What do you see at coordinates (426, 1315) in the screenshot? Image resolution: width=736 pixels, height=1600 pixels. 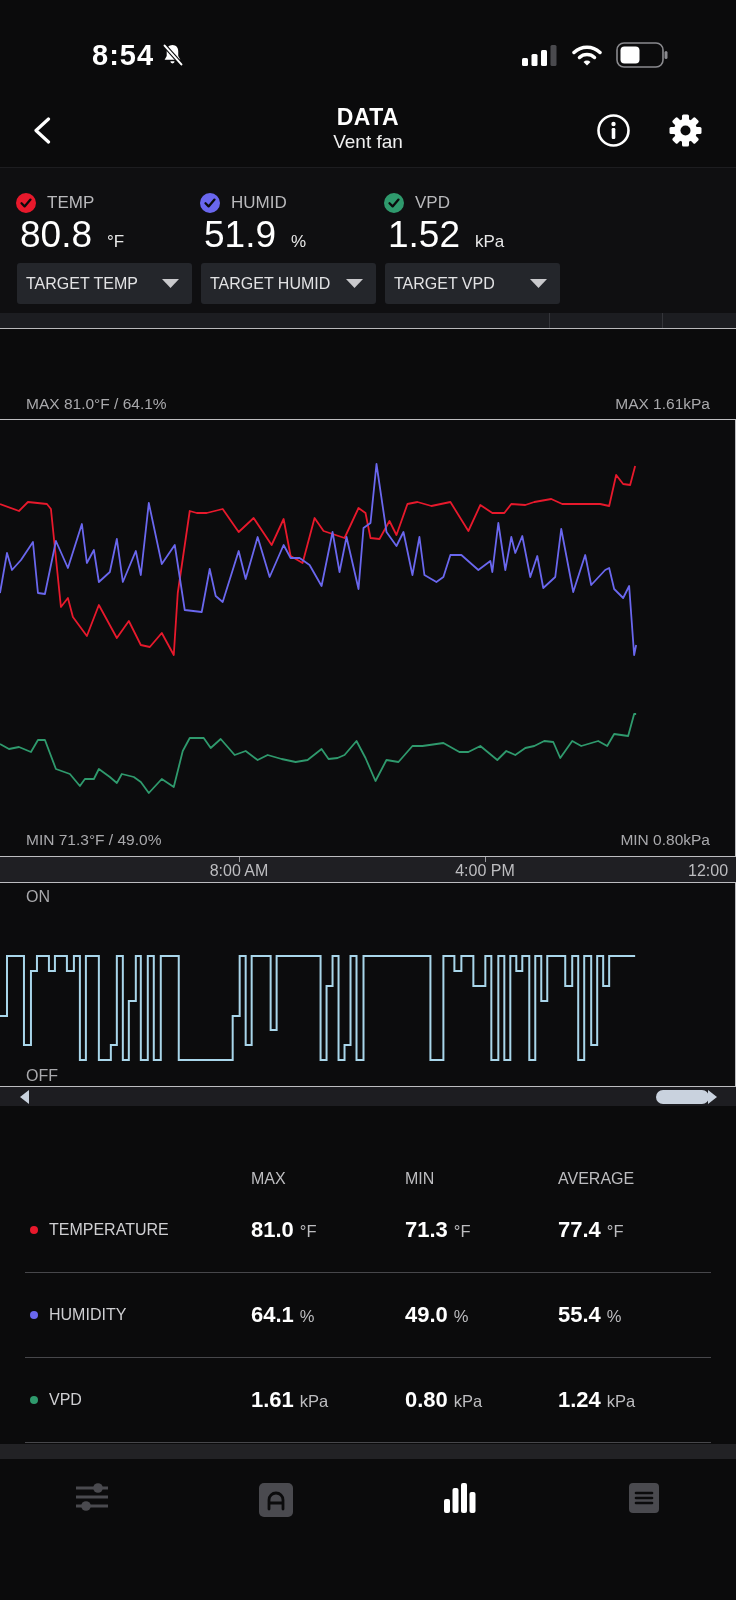 I see `stat-value: 49.0` at bounding box center [426, 1315].